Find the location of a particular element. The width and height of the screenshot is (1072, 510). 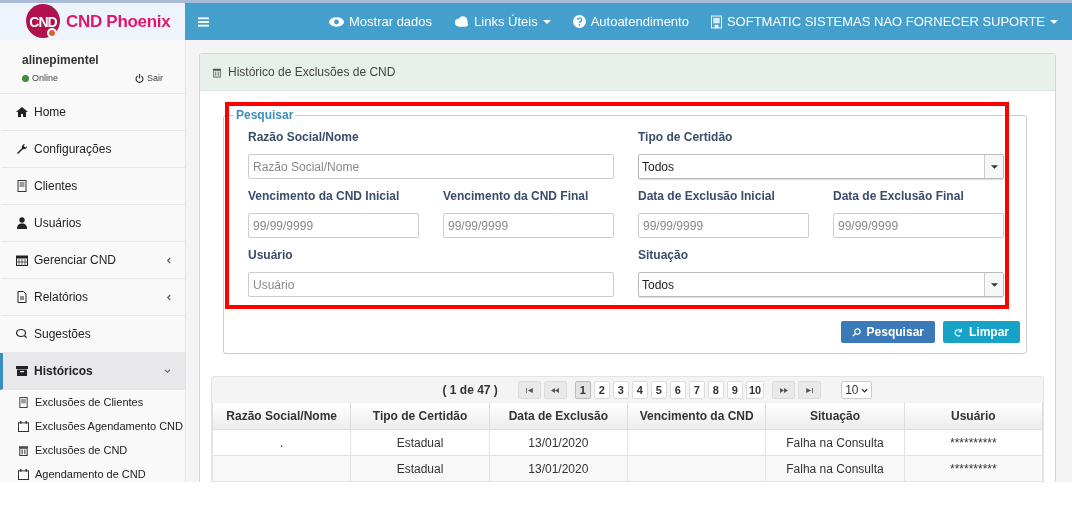

action-button: Pesquisar is located at coordinates (887, 332).